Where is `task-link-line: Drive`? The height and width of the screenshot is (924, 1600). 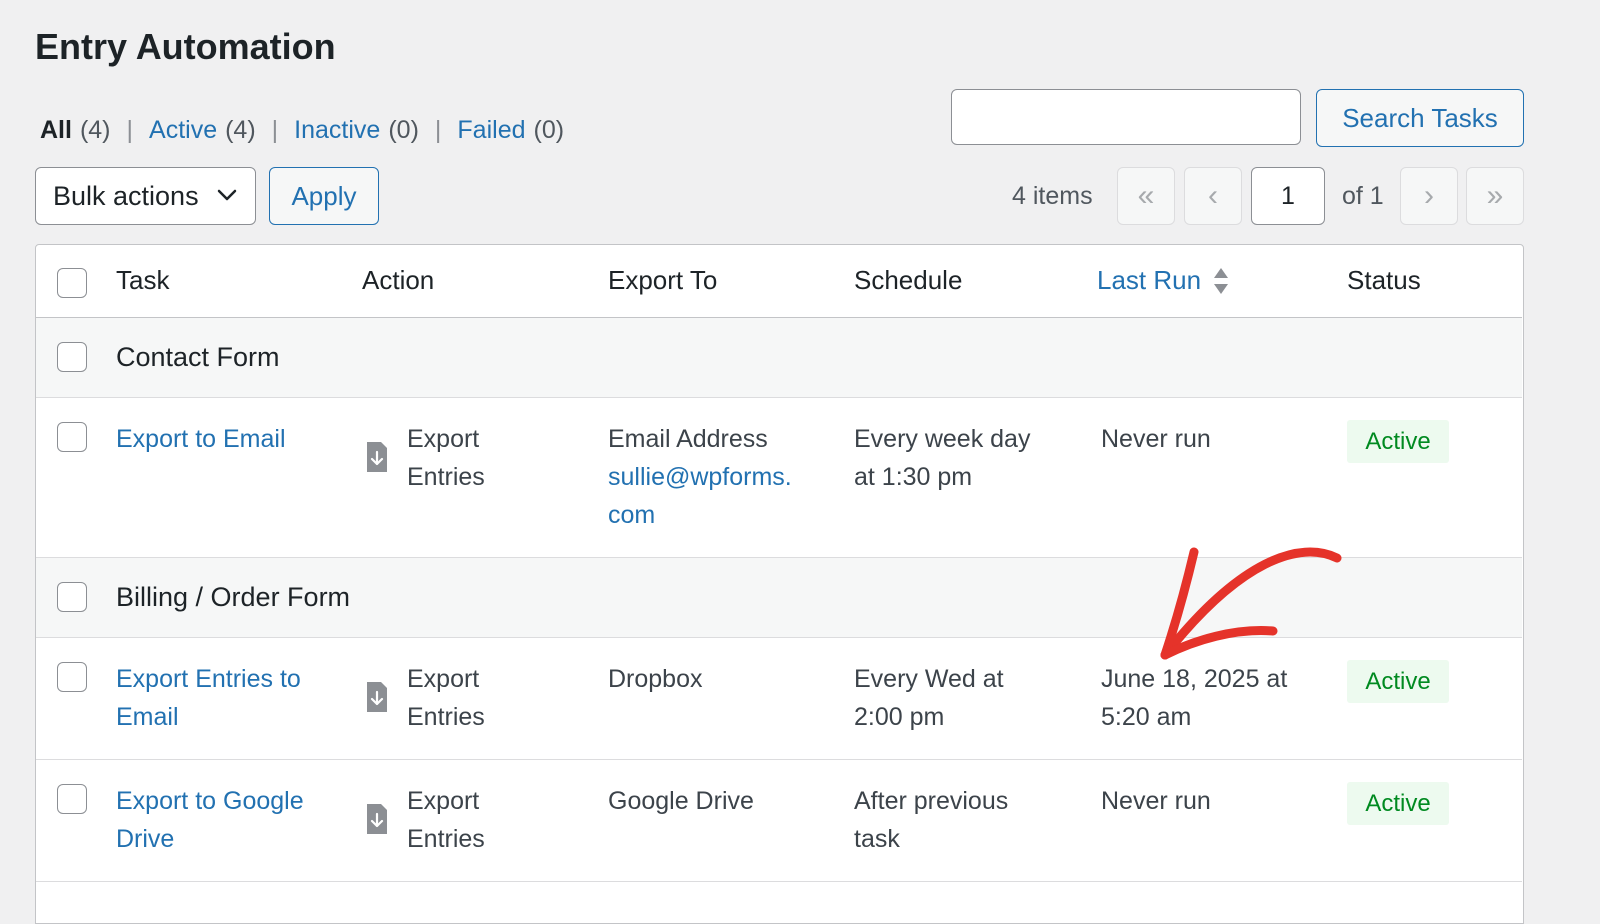
task-link-line: Drive is located at coordinates (210, 839).